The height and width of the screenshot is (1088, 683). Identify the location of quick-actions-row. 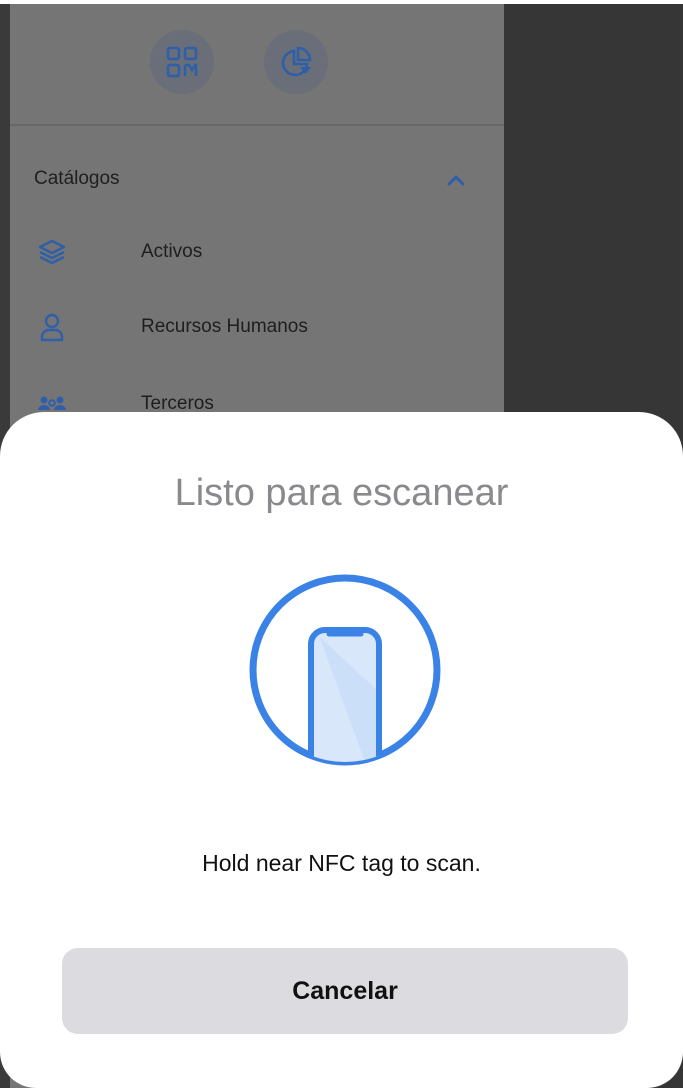
(257, 64).